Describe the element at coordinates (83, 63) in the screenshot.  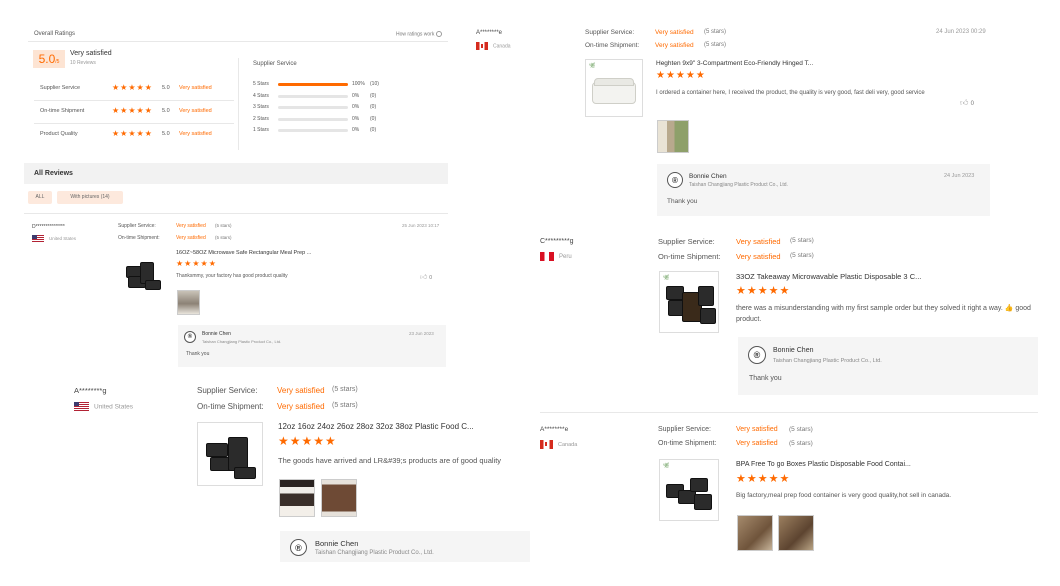
I see `overall-reviews-count: 10 Reviews` at that location.